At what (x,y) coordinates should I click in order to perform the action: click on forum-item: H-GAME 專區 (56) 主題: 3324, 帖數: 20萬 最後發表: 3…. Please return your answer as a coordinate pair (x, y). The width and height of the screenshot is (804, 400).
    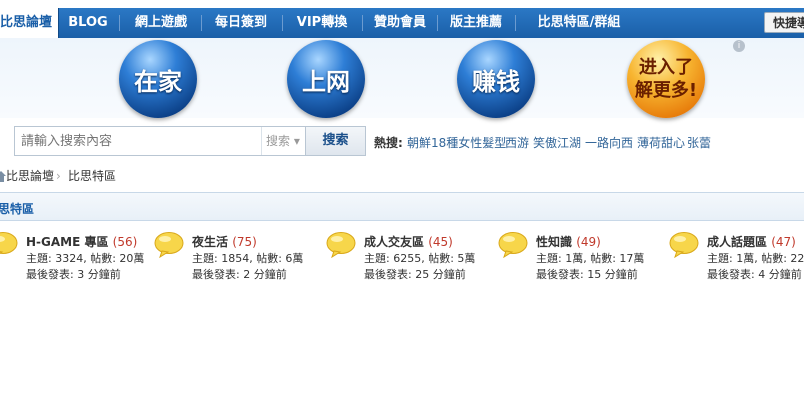
    Looking at the image, I should click on (79, 259).